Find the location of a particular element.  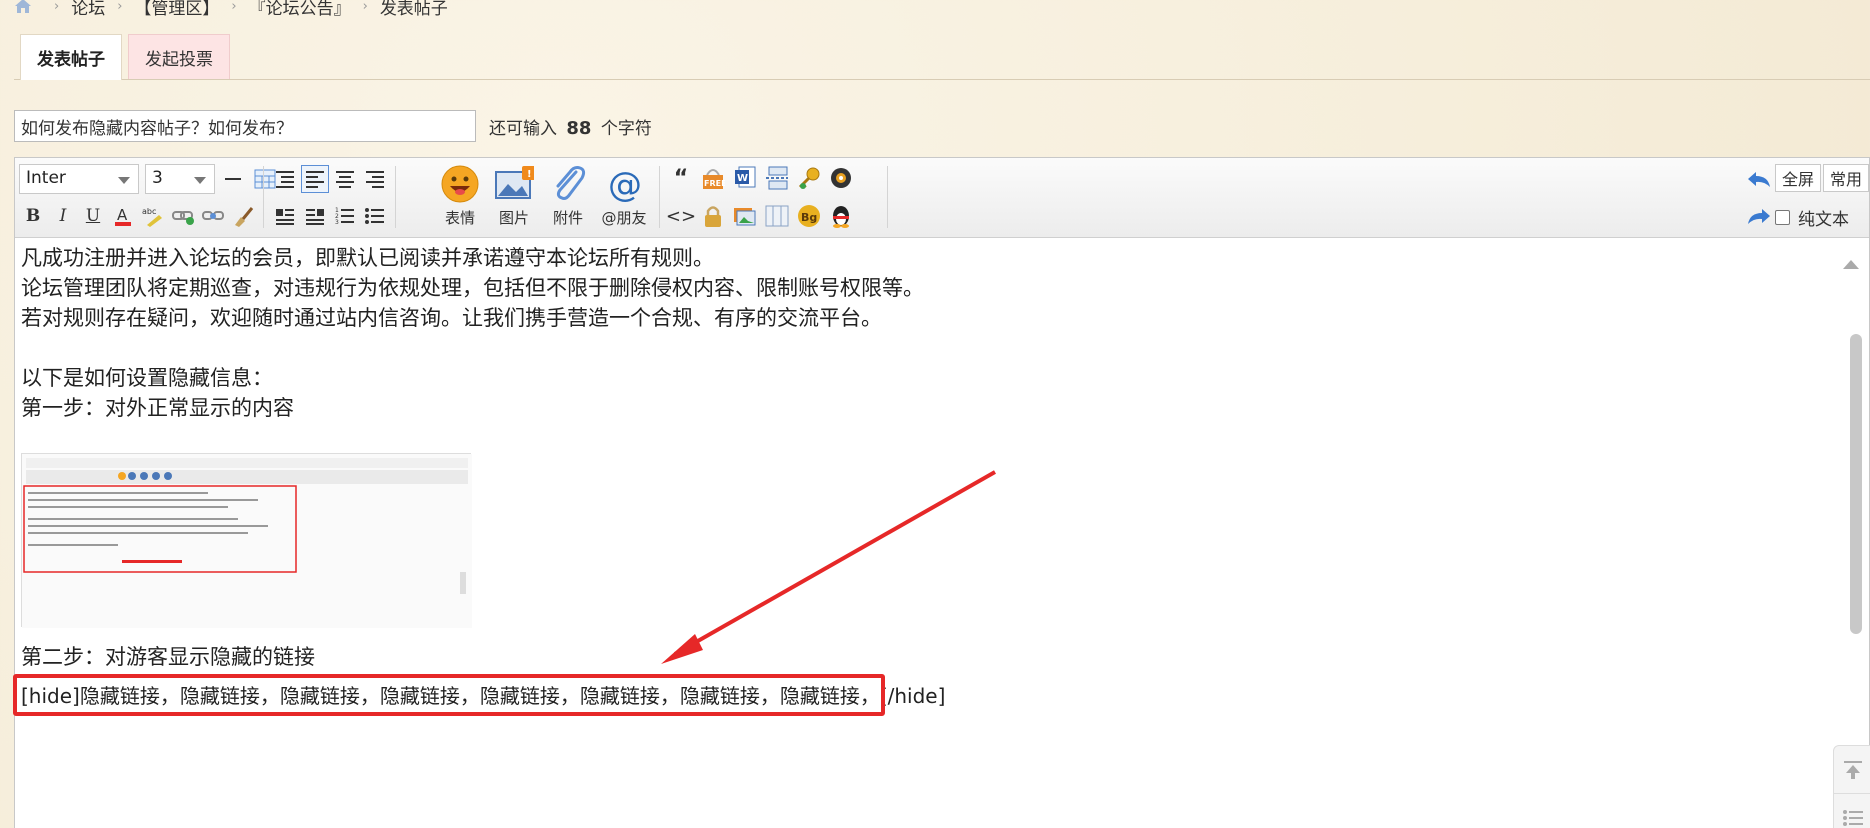

breadcrumb-announcements: 『论坛公告』 is located at coordinates (300, 9).